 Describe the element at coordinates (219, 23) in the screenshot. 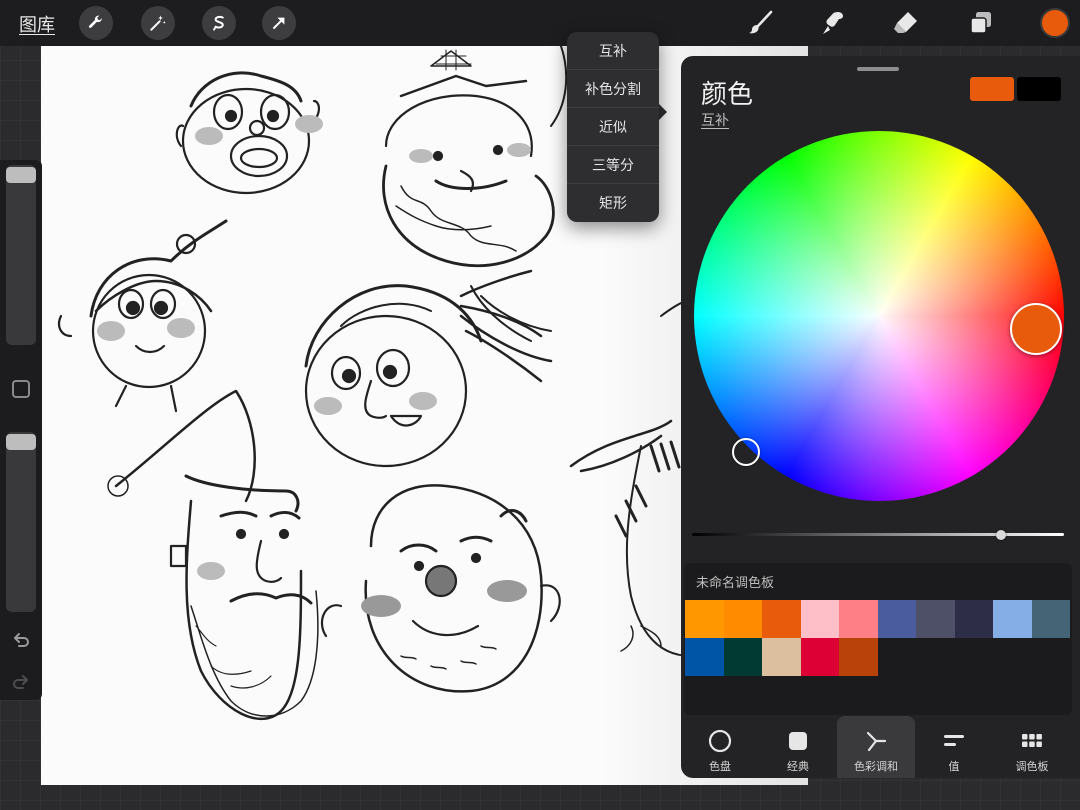

I see `selection-icon` at that location.